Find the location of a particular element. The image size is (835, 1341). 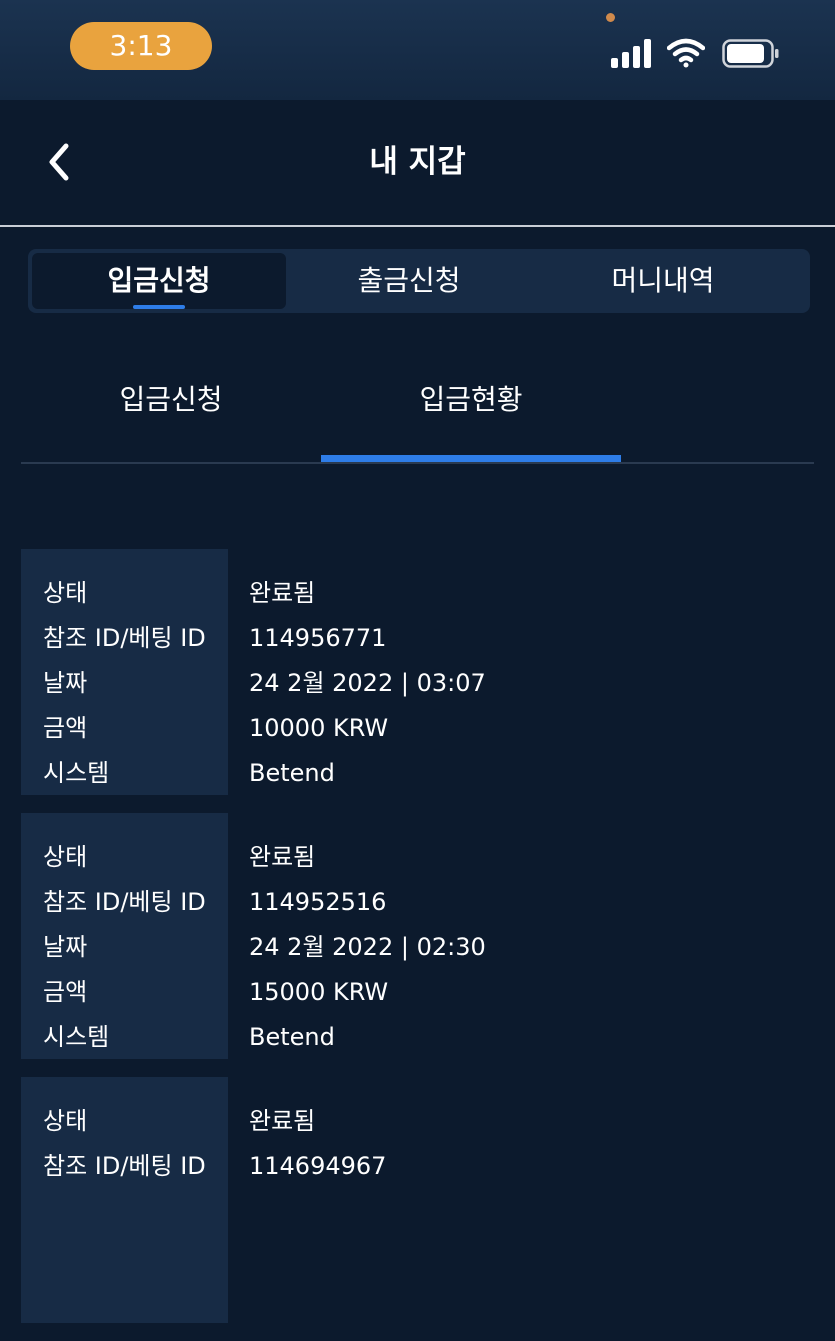

privacy-indicator-dot is located at coordinates (610, 17).